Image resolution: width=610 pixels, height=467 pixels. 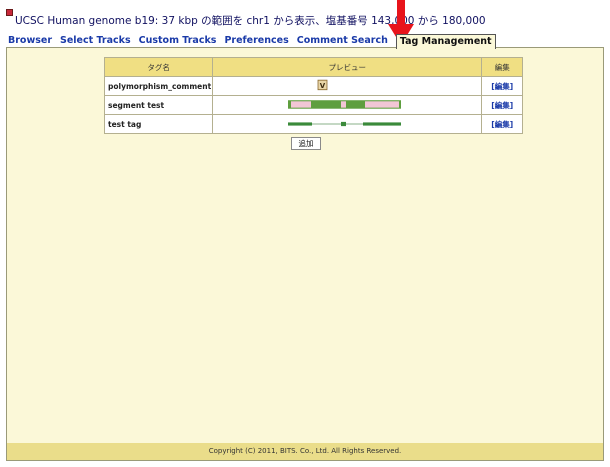 I want to click on table-header-row: タグ名 プレビュー 編集, so click(x=313, y=67).